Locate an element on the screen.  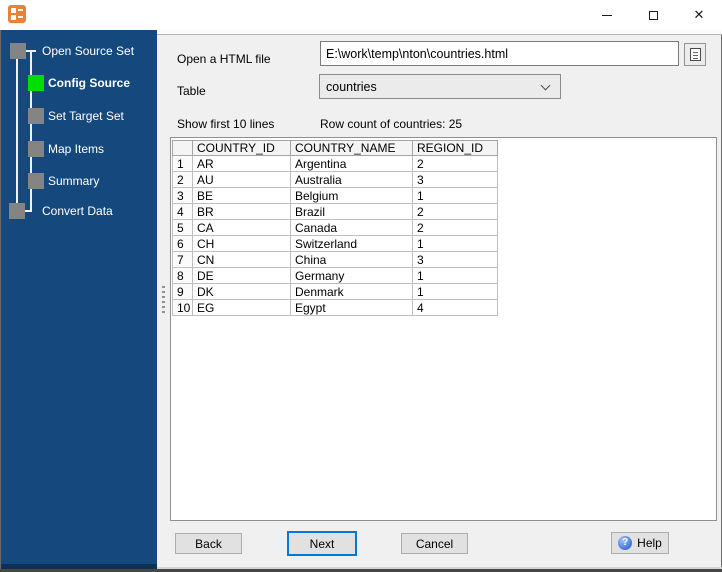
panel-top-divider is located at coordinates (439, 32).